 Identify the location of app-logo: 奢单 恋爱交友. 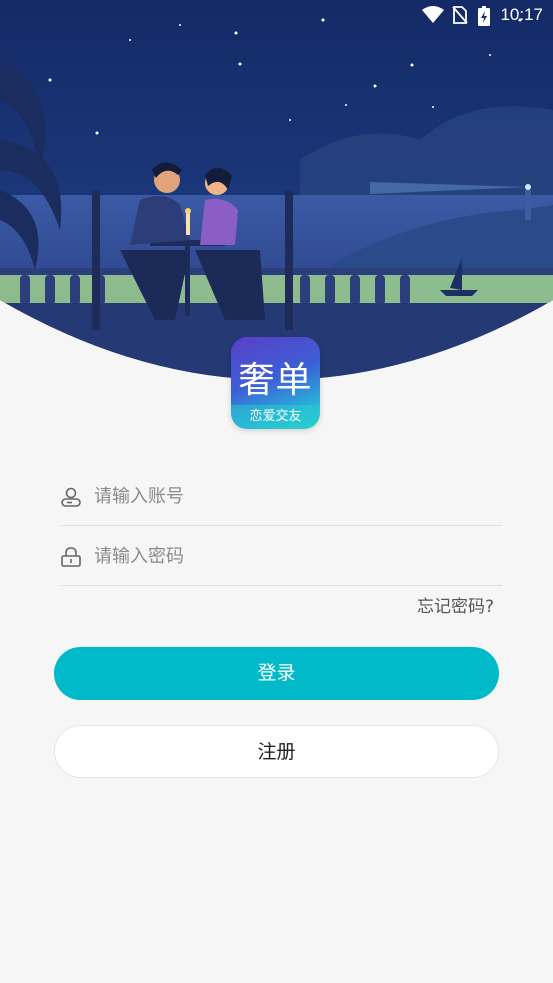
(275, 383).